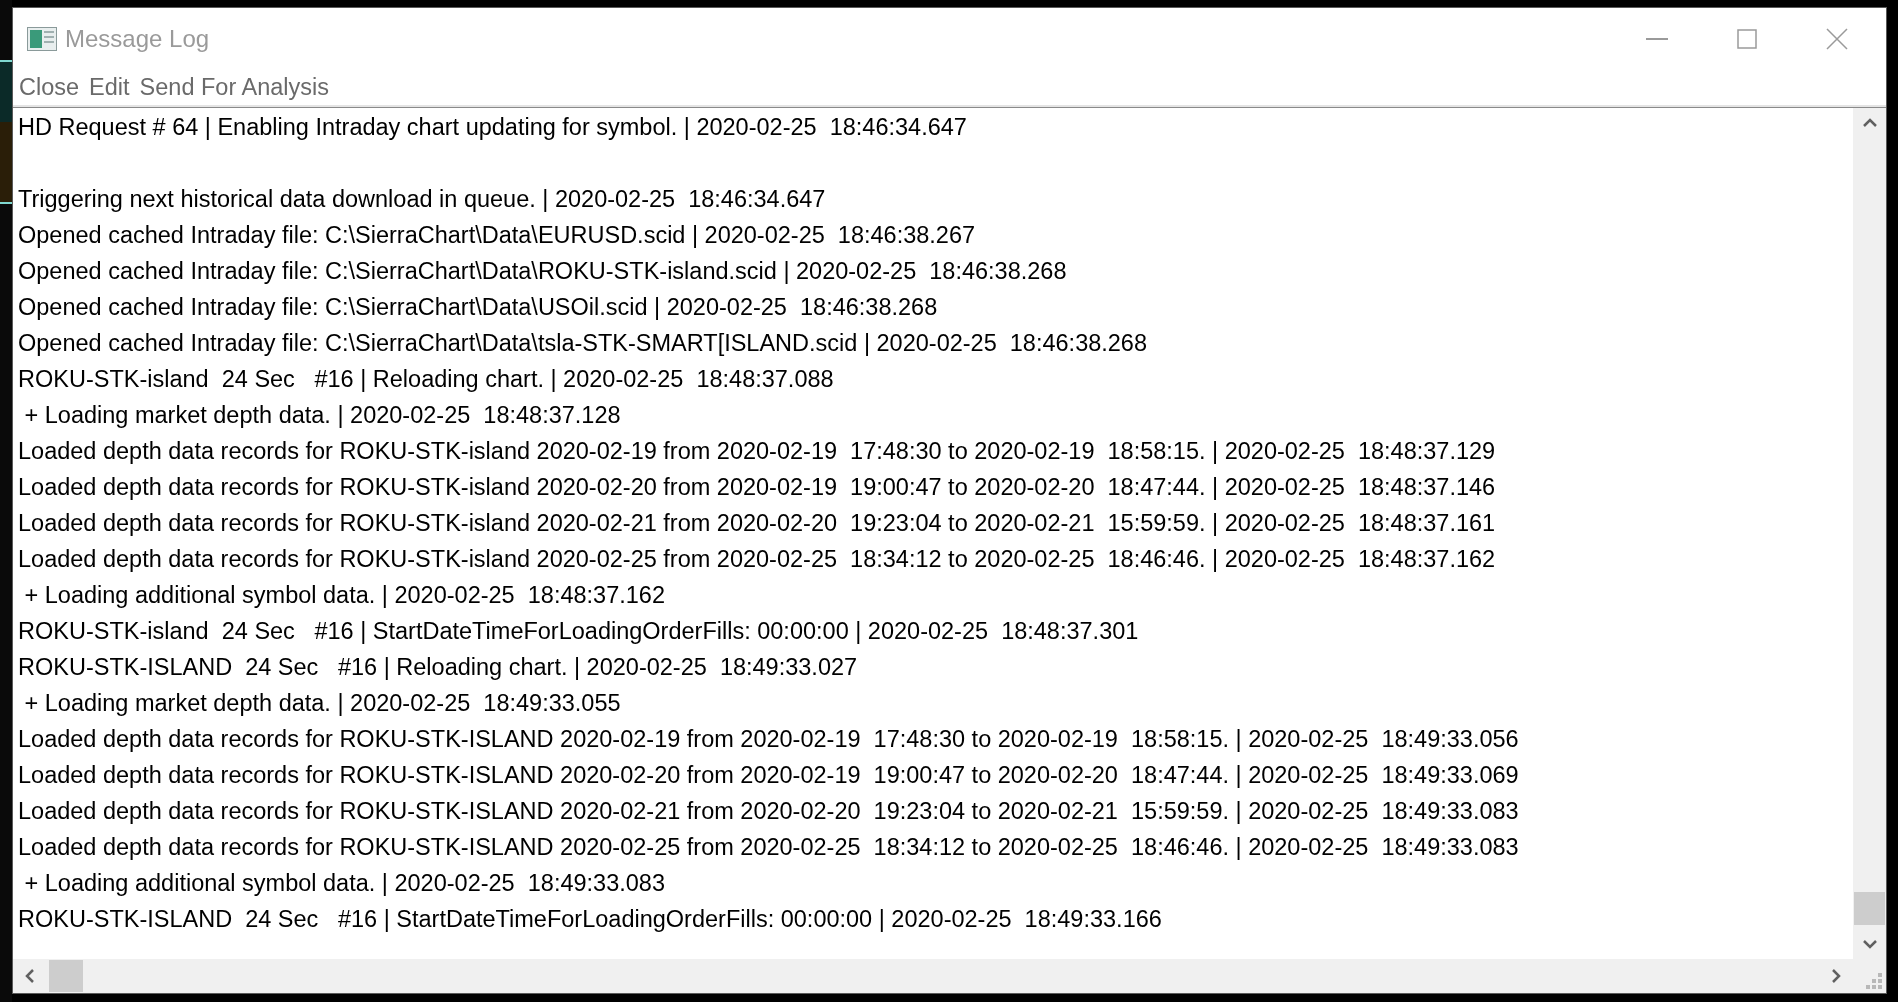  What do you see at coordinates (768, 847) in the screenshot?
I see `log-line: Loaded depth data records for ROKU-STK-ISLAND 2020-02-25 from 2020-02-25 18:34:12 to 2020-02-25 18:46:46. | 2020-02-25 18:49:33.083` at bounding box center [768, 847].